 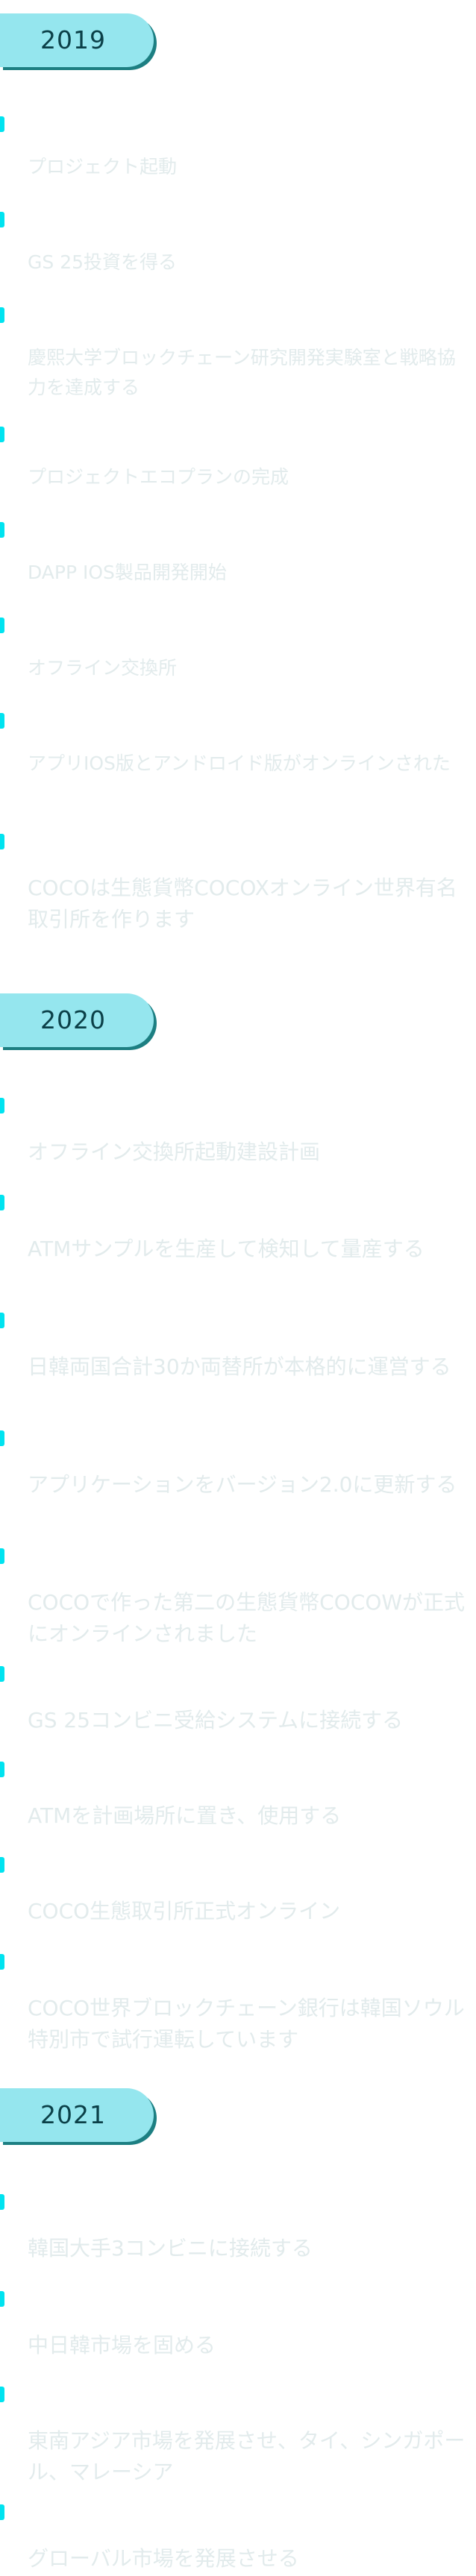 What do you see at coordinates (226, 1249) in the screenshot?
I see `event-text: ATMサンプルを生産して検知して量産する` at bounding box center [226, 1249].